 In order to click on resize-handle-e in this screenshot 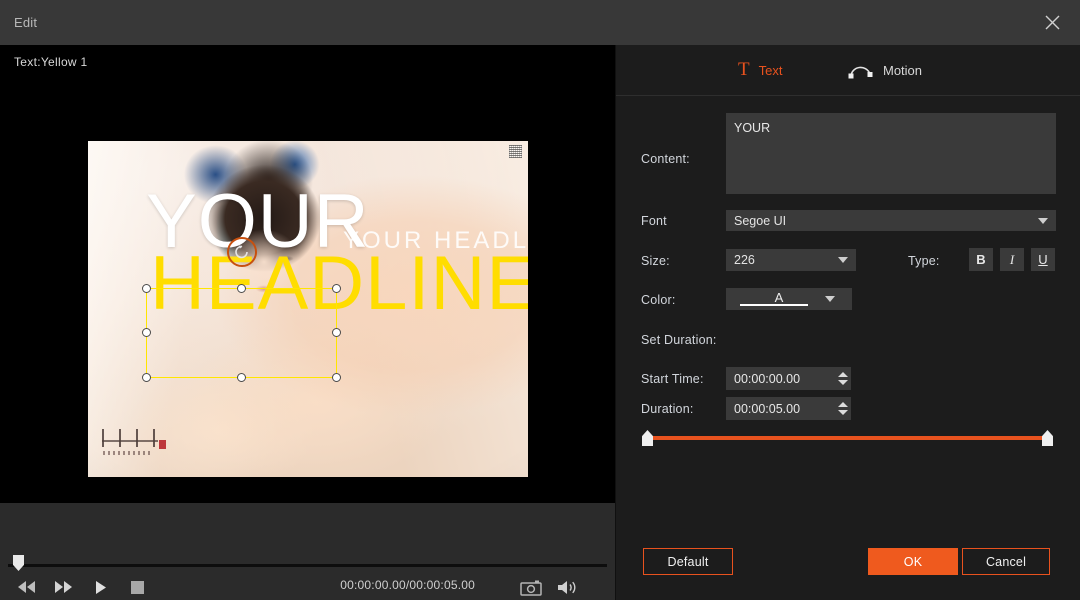, I will do `click(336, 332)`.